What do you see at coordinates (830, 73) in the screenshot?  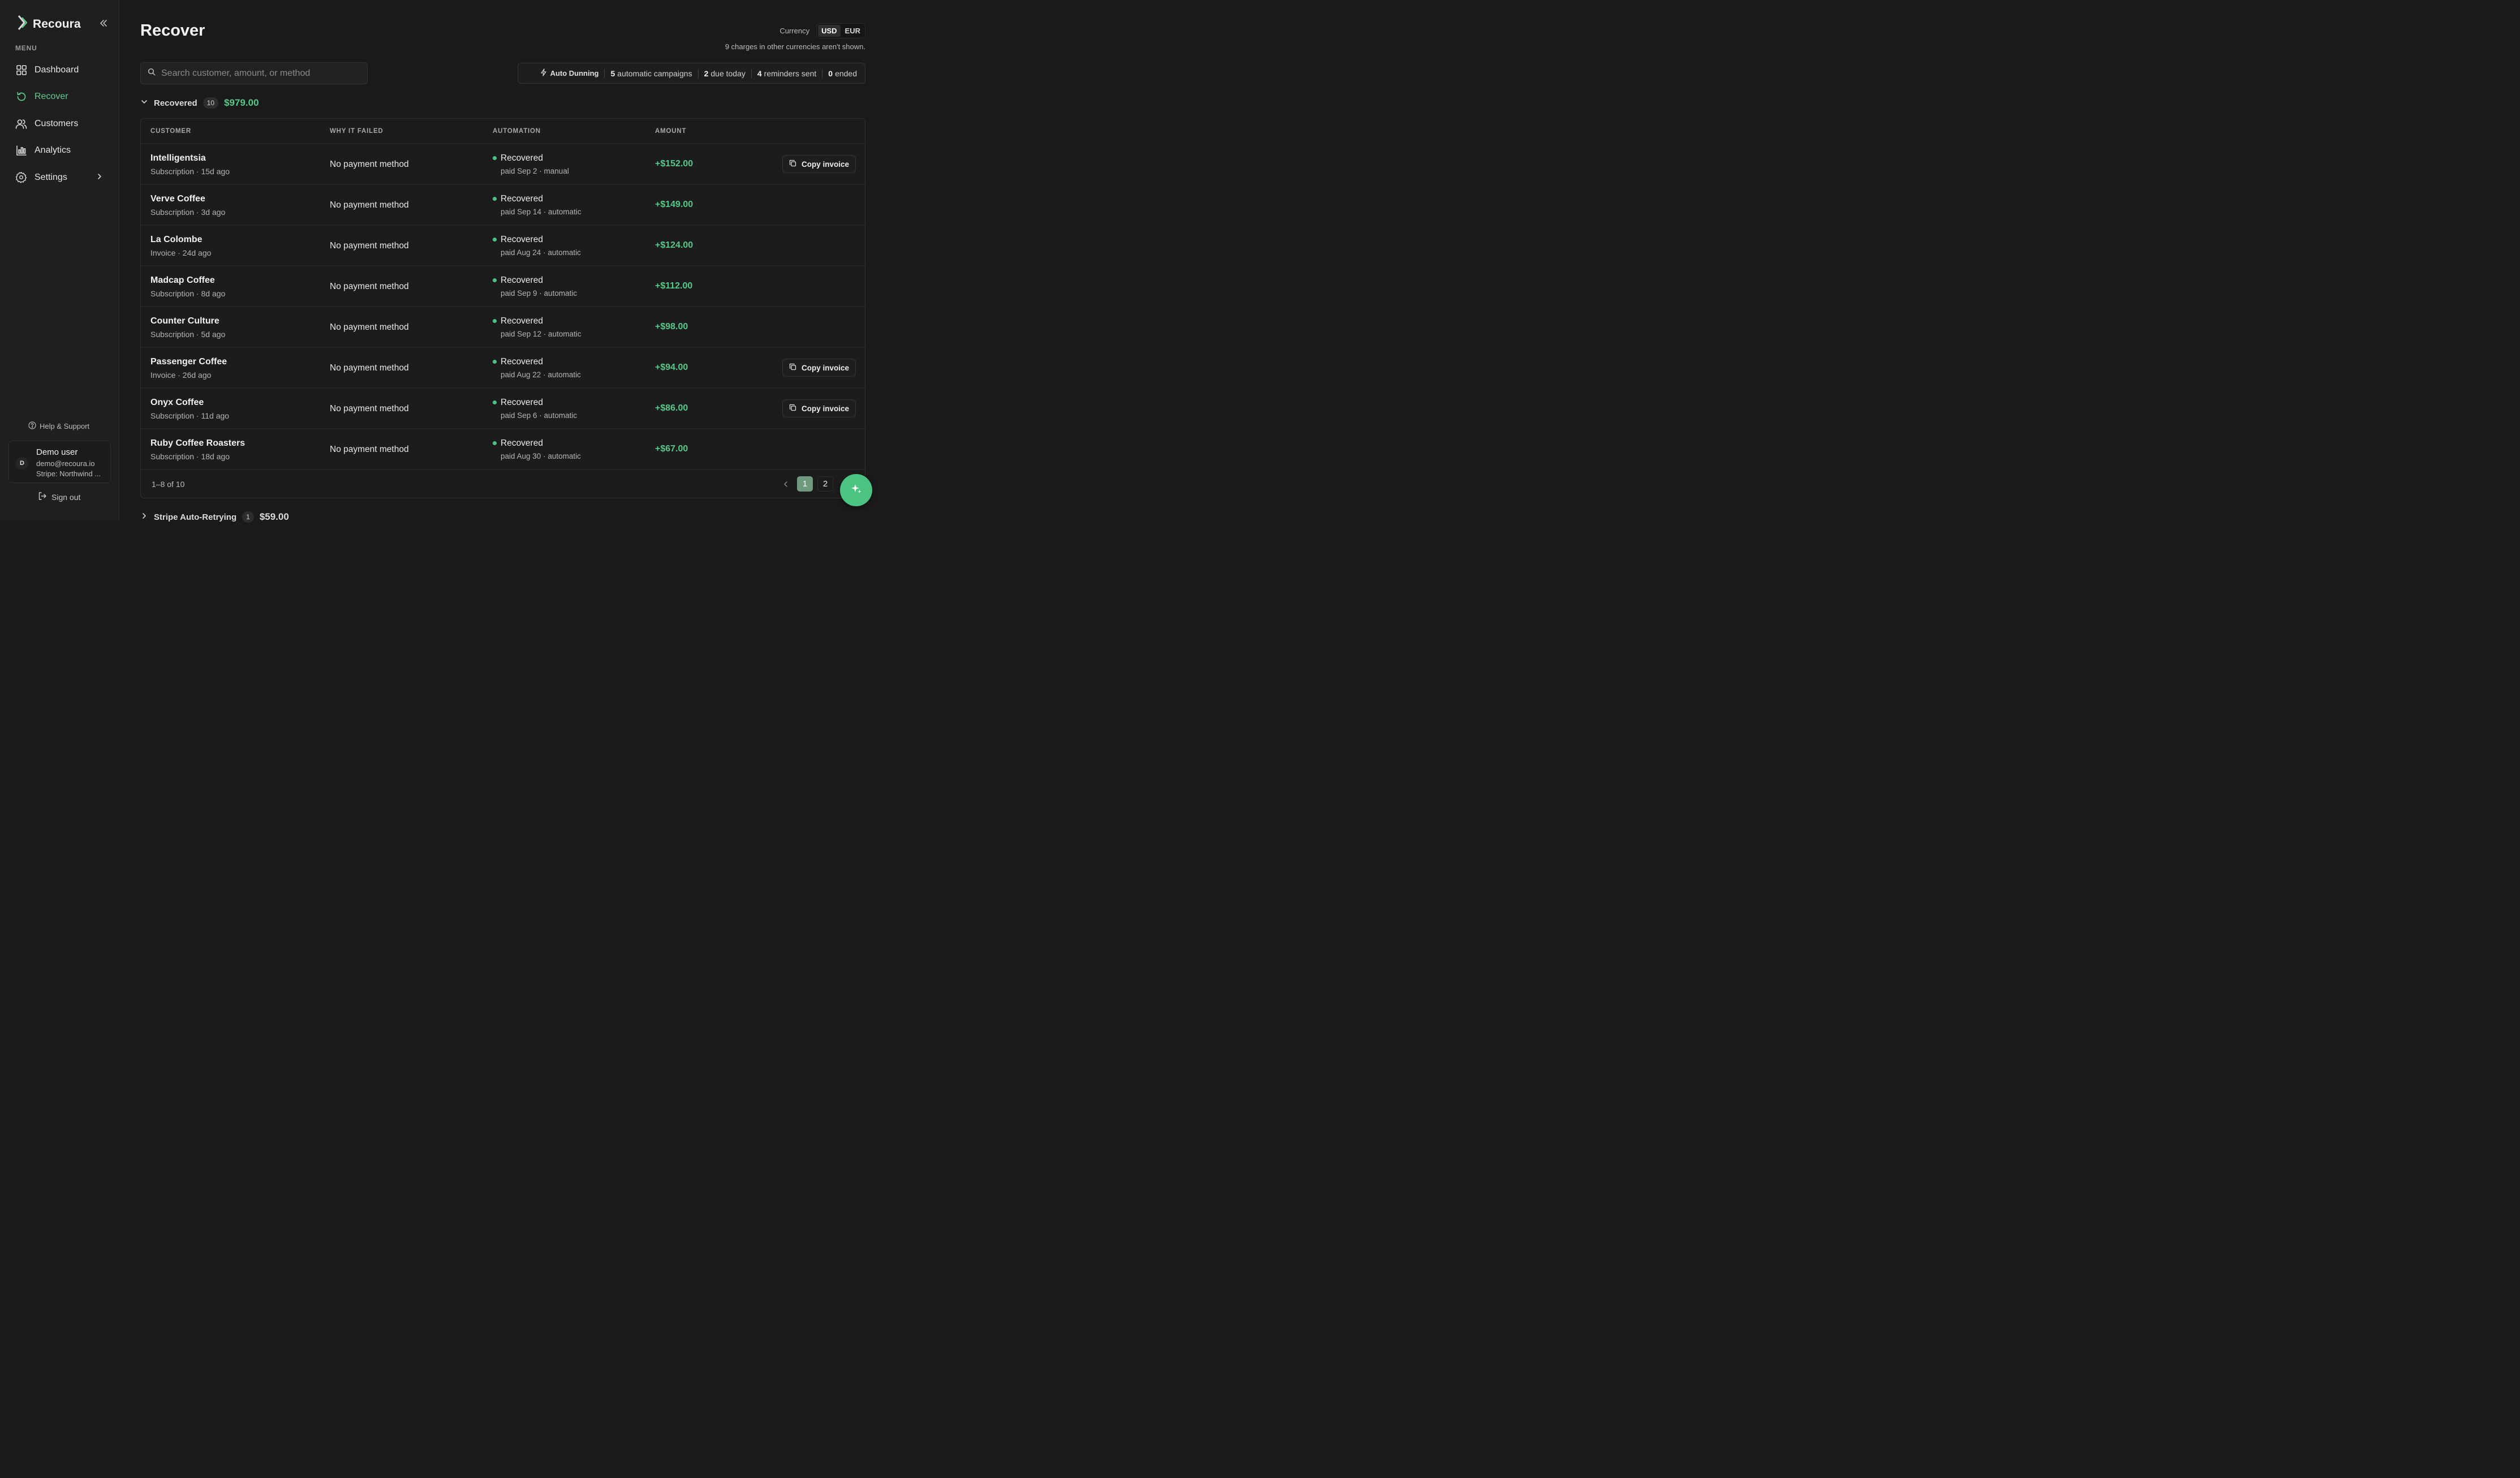 I see `ended-count: 0` at bounding box center [830, 73].